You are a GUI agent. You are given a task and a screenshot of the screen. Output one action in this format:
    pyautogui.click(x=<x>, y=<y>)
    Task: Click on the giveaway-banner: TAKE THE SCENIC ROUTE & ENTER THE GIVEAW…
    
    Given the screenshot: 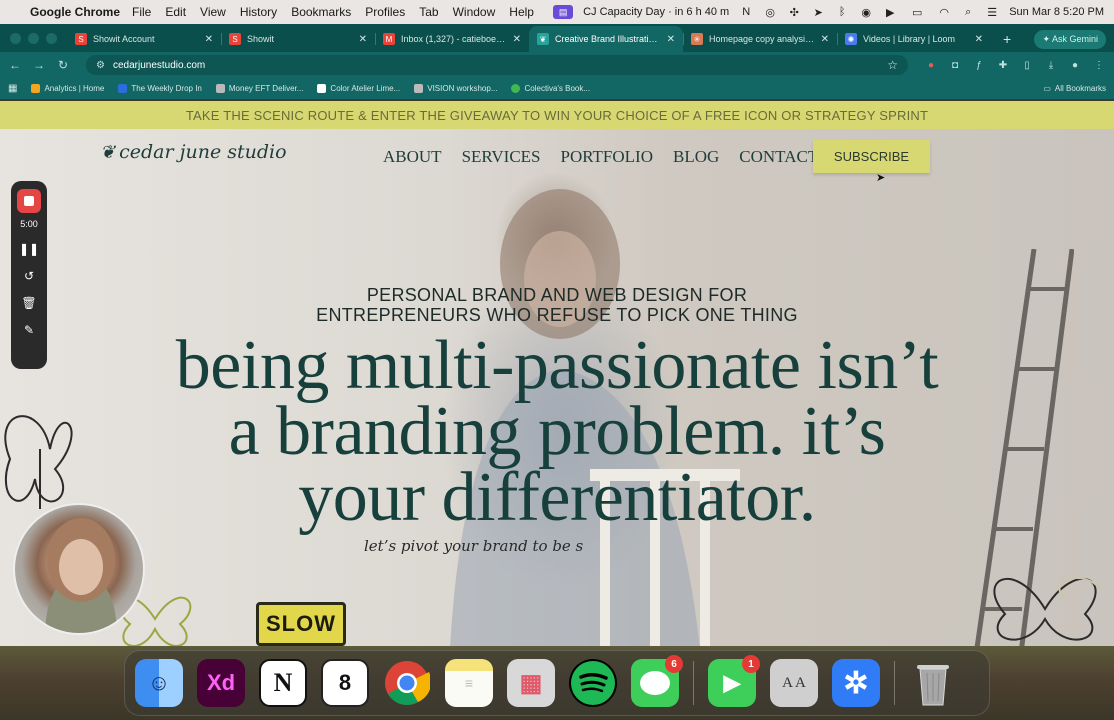 What is the action you would take?
    pyautogui.click(x=557, y=115)
    